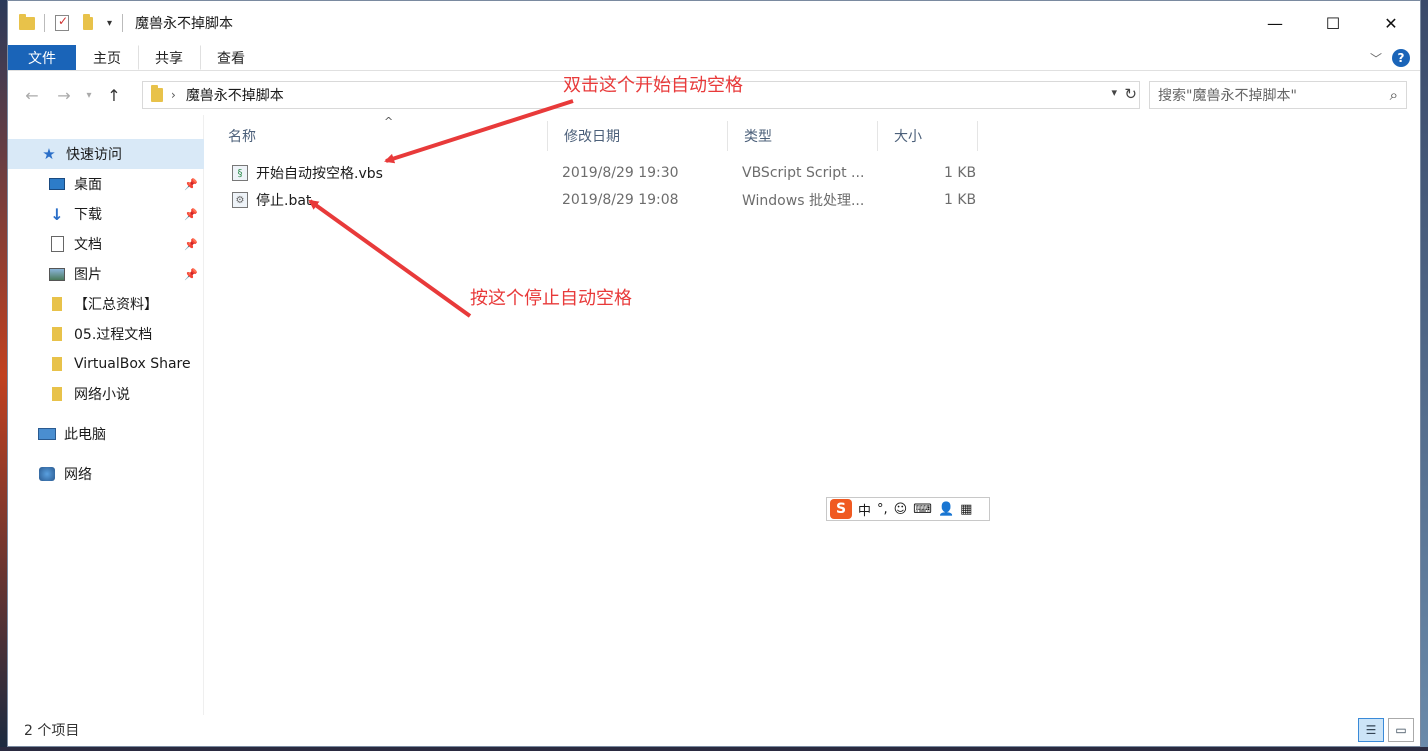 The image size is (1428, 751). What do you see at coordinates (653, 85) in the screenshot?
I see `annotation-start-text: 双击这个开始自动空格` at bounding box center [653, 85].